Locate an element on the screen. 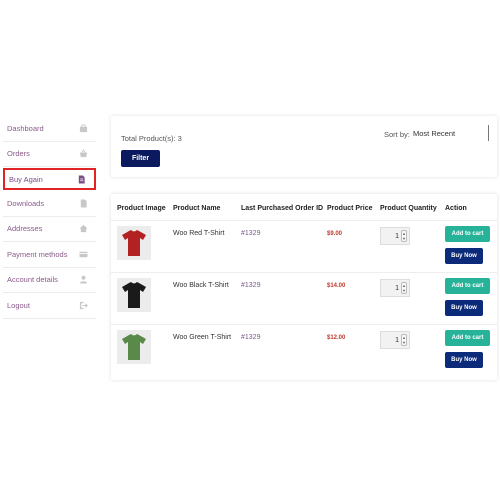 Image resolution: width=500 pixels, height=500 pixels. home-icon is located at coordinates (83, 228).